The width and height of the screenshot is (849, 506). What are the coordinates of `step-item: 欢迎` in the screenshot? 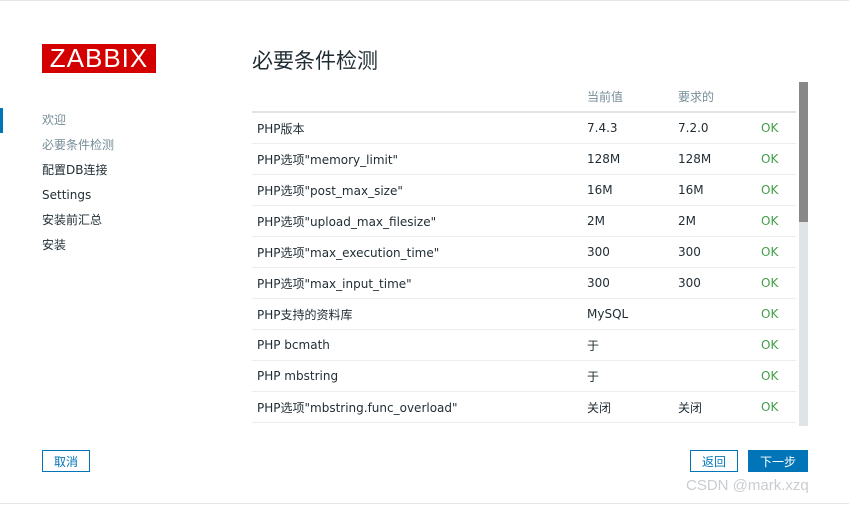 It's located at (100, 120).